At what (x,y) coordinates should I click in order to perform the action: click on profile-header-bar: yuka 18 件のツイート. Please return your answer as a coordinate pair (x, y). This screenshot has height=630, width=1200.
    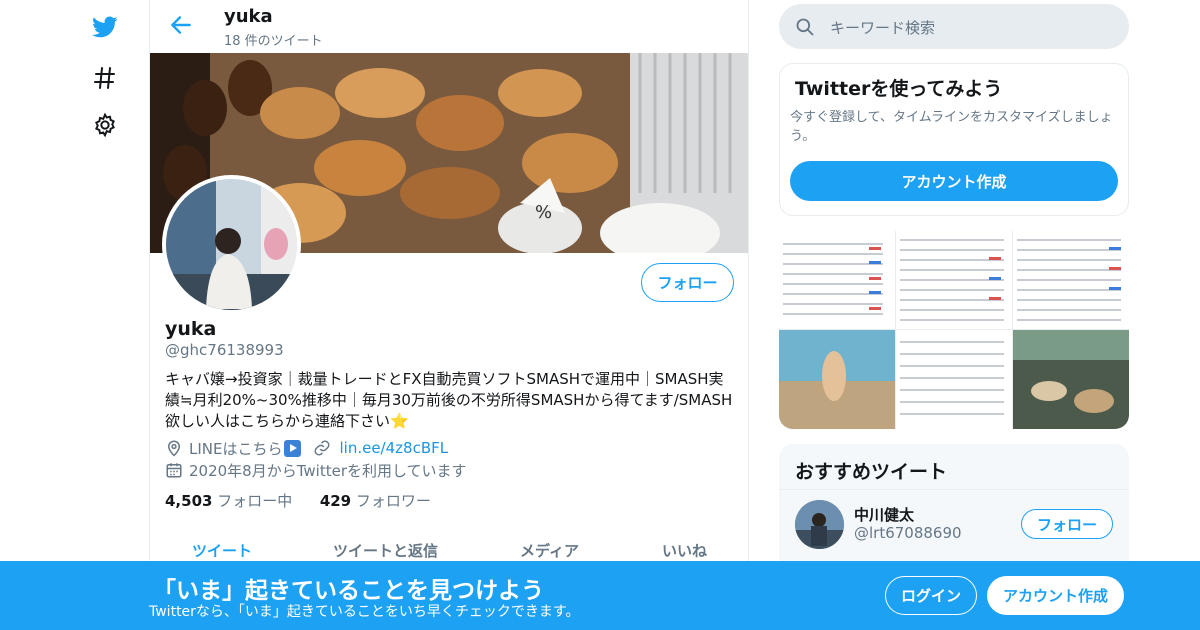
    Looking at the image, I should click on (449, 26).